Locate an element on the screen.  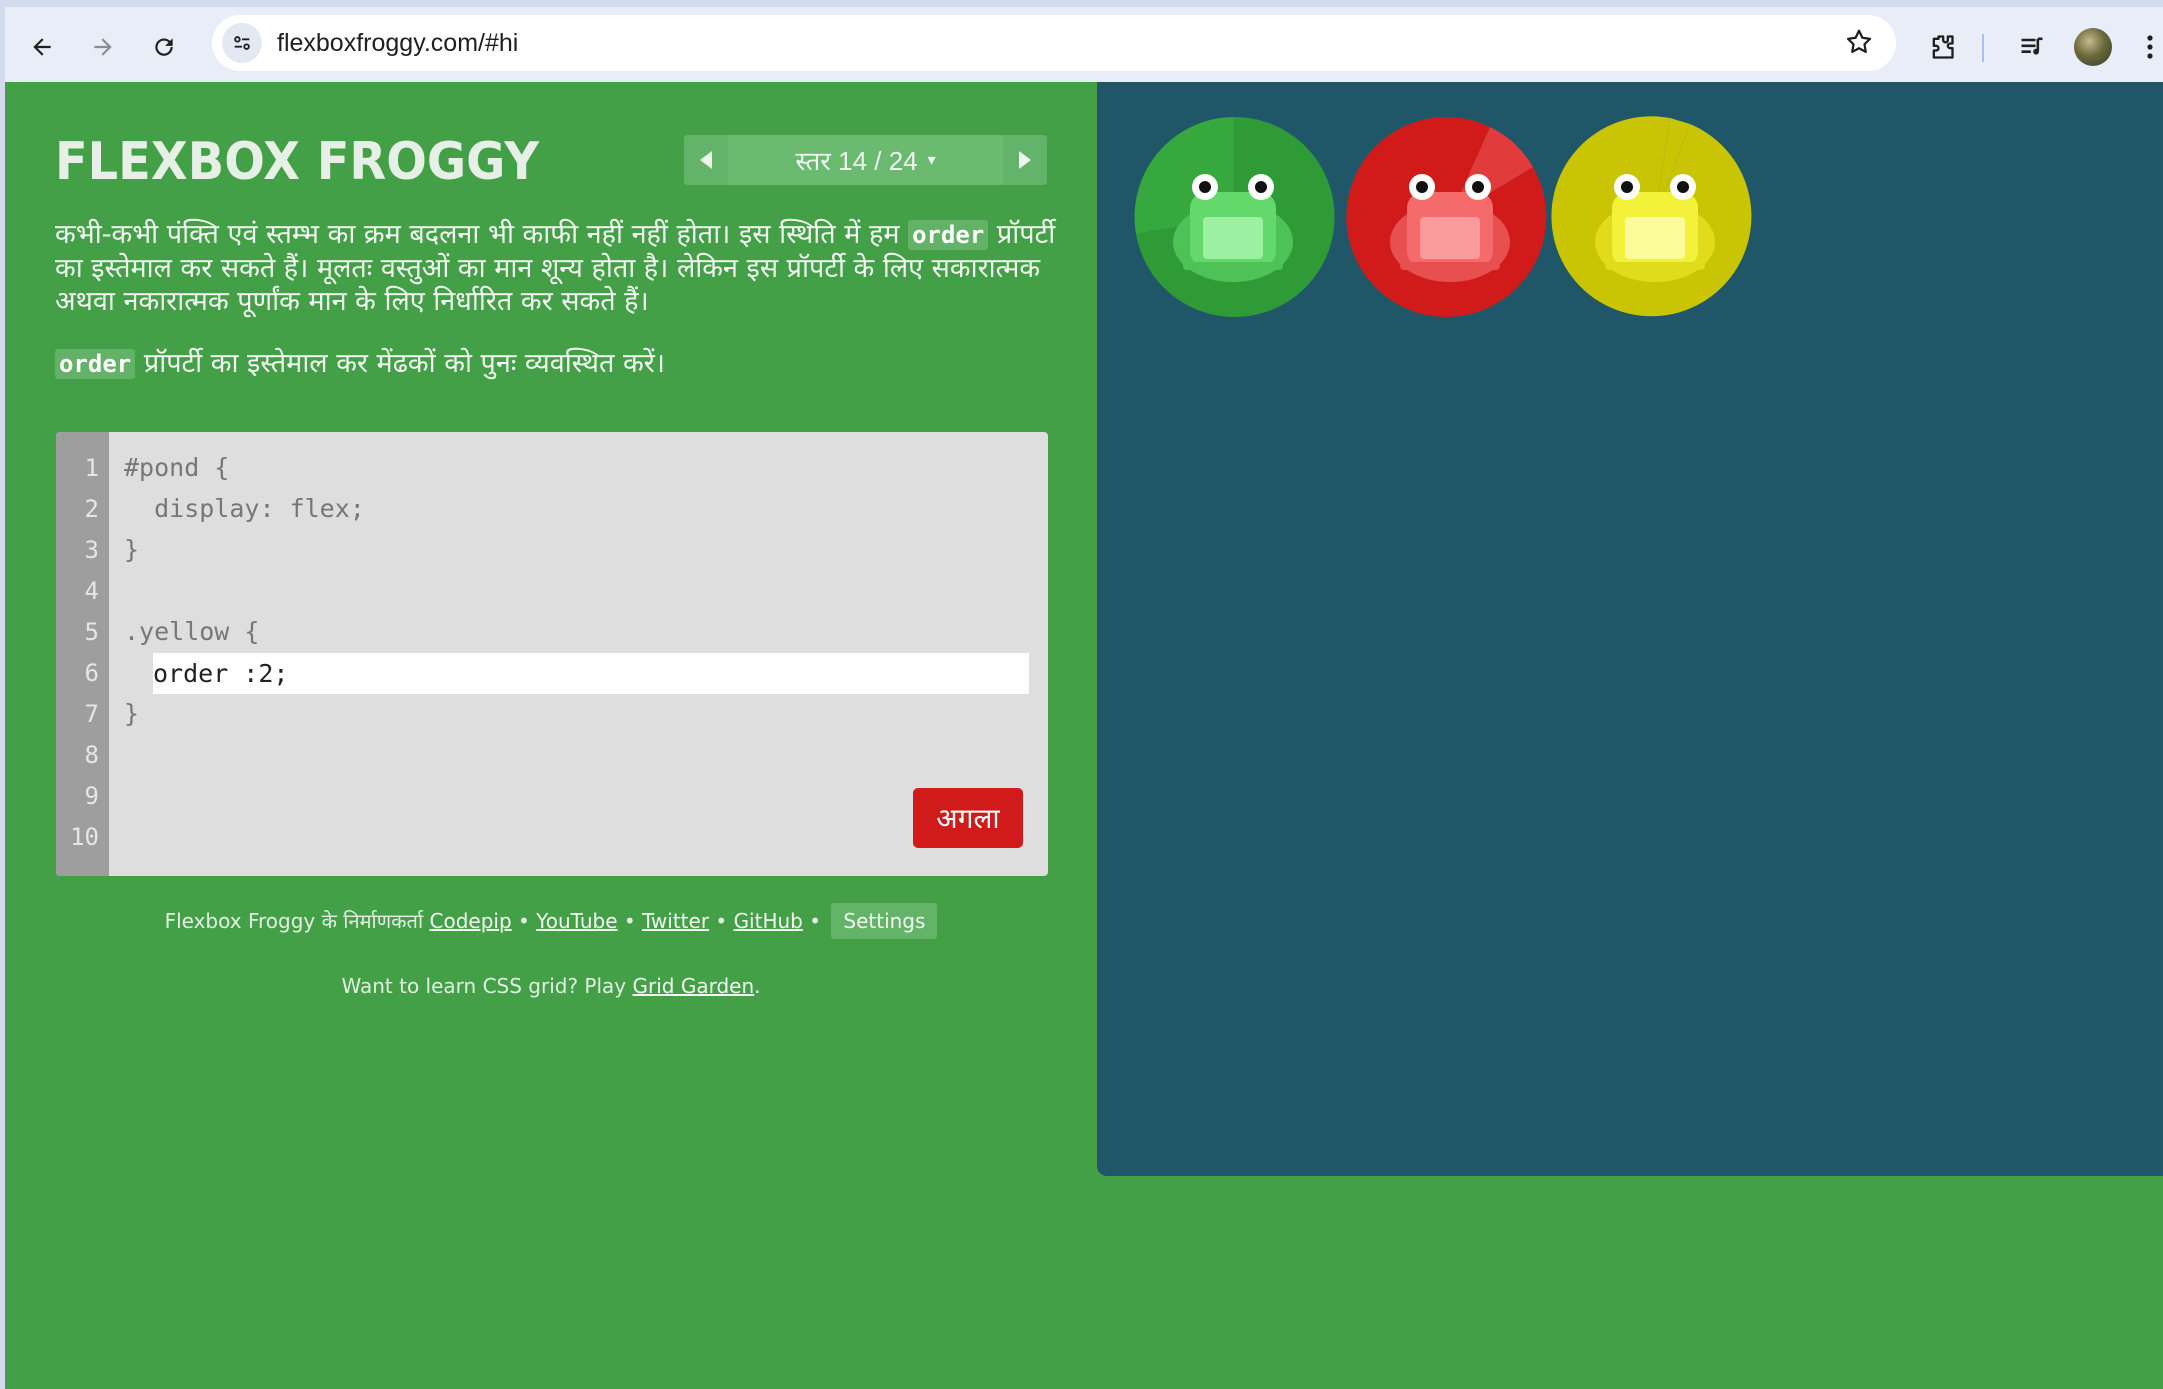
promo-text: Want to learn CSS grid? Play is located at coordinates (487, 986).